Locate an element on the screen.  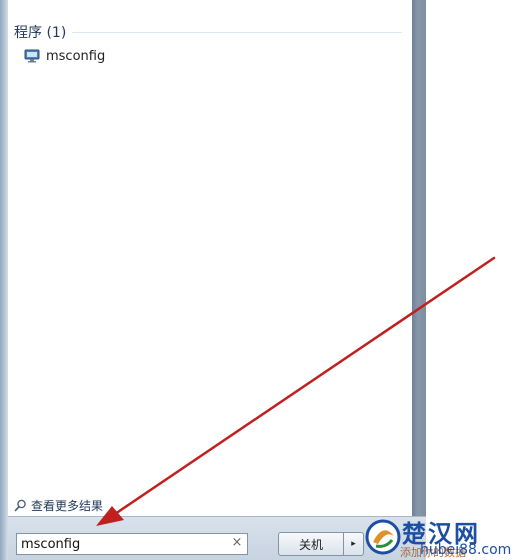
search-icon is located at coordinates (20, 505).